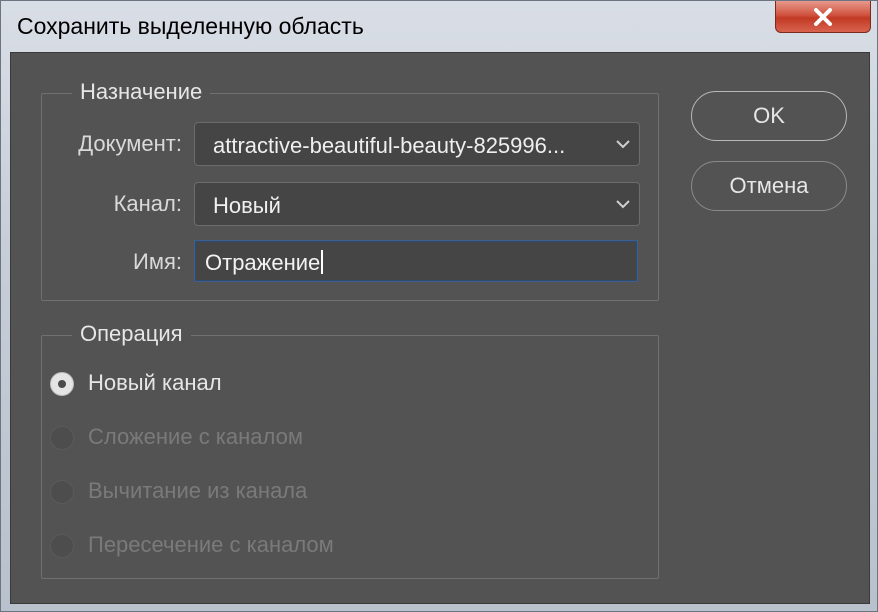 The height and width of the screenshot is (612, 878). Describe the element at coordinates (322, 262) in the screenshot. I see `text-caret` at that location.